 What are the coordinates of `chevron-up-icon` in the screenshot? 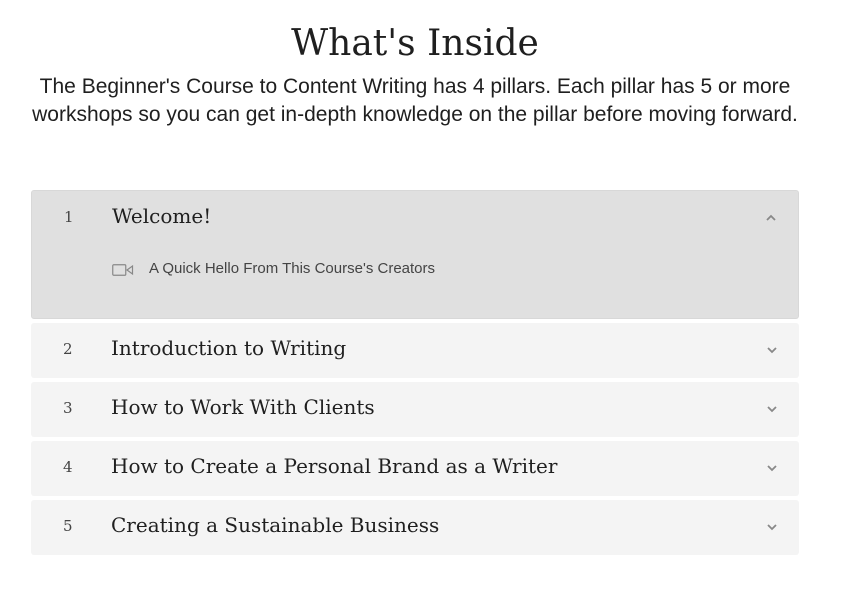 It's located at (771, 218).